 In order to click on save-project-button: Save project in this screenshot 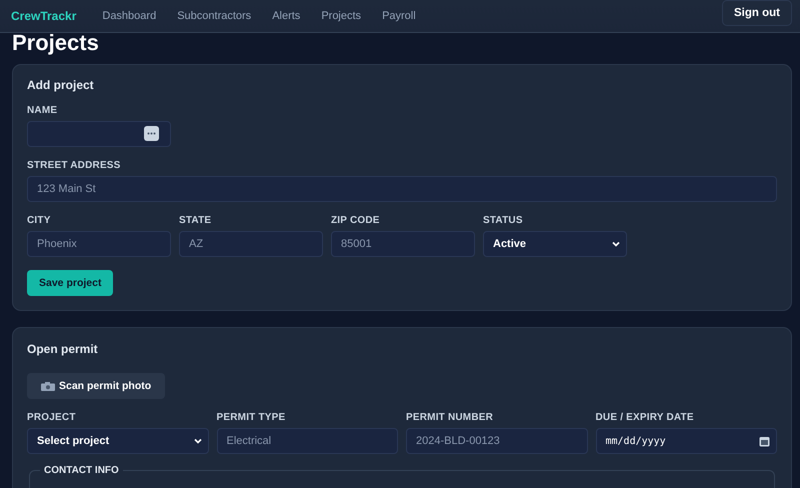, I will do `click(70, 283)`.